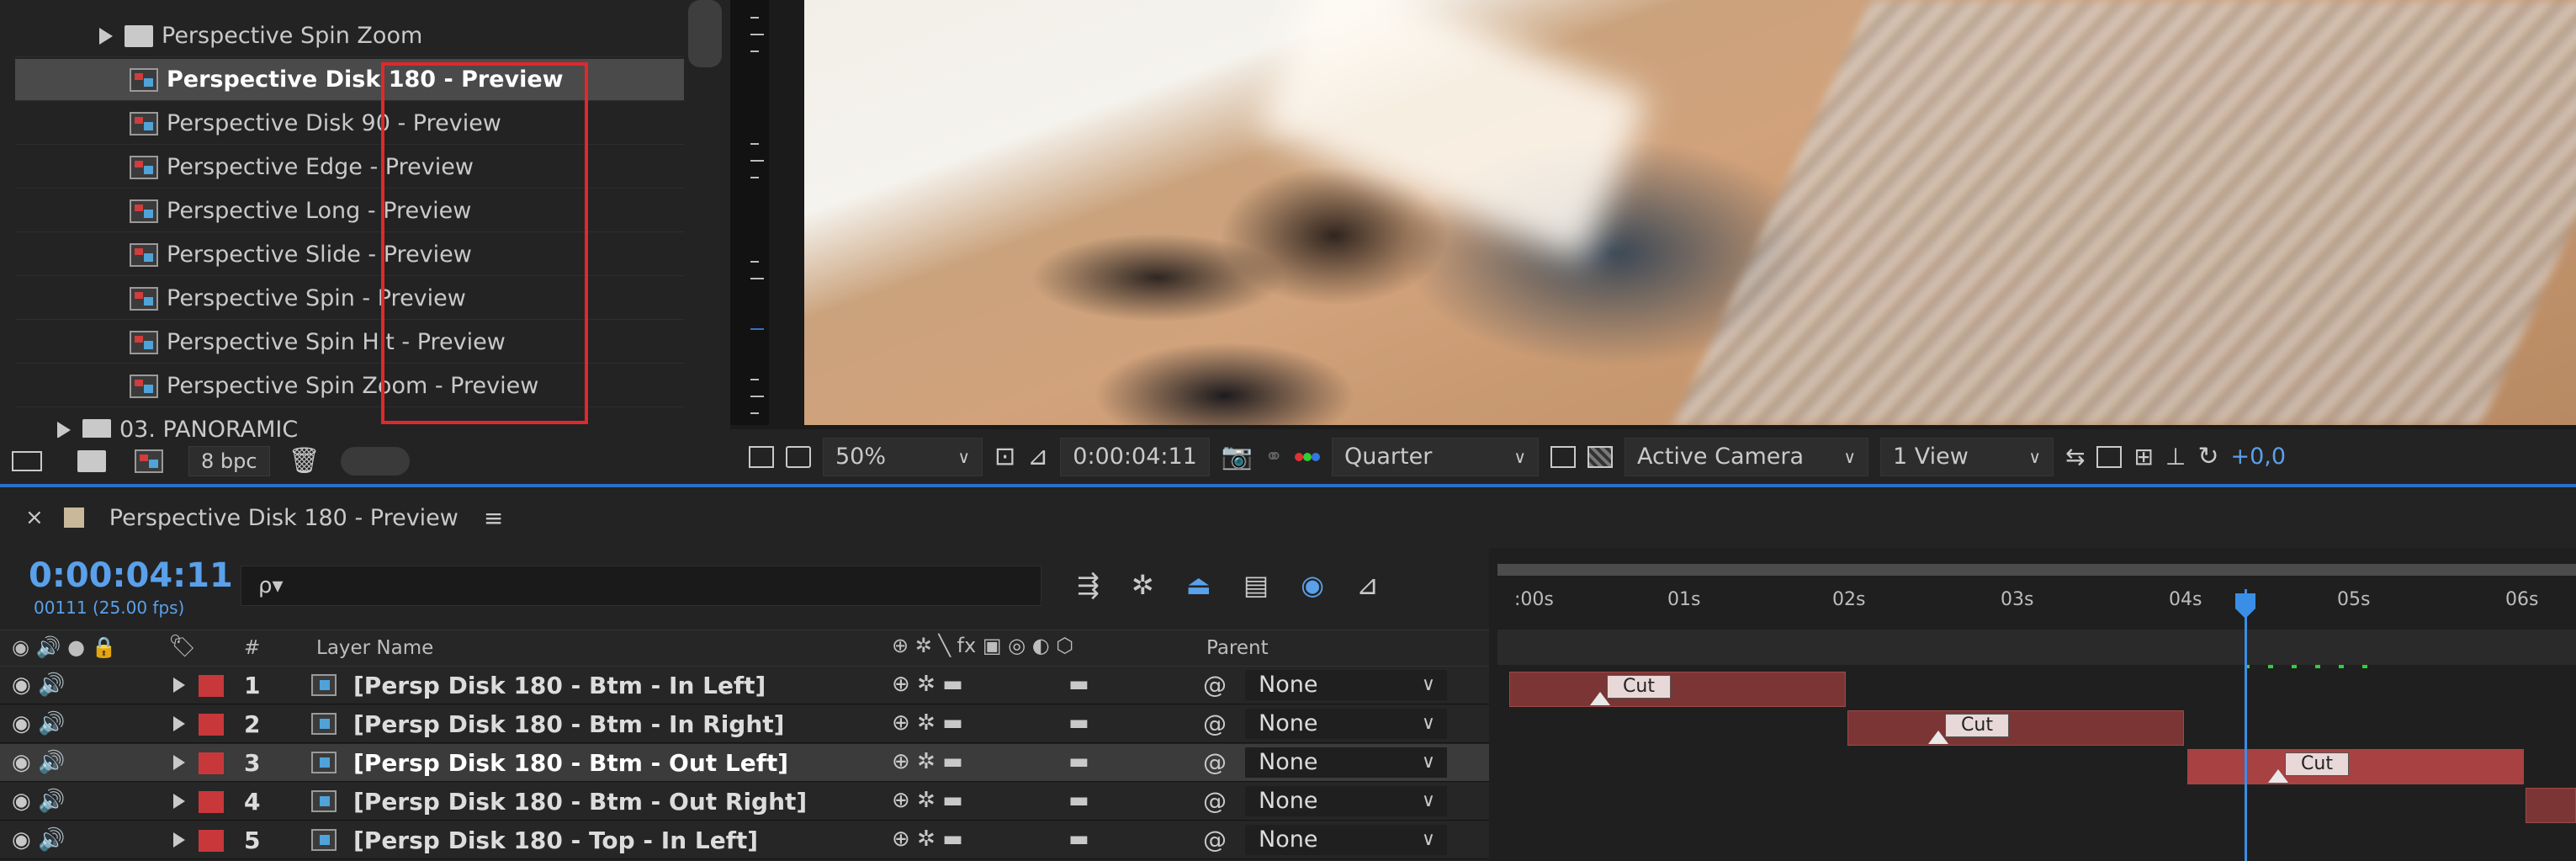  I want to click on time-ruler: :00s 01s 02s 03s 04s 05s 06s, so click(2037, 597).